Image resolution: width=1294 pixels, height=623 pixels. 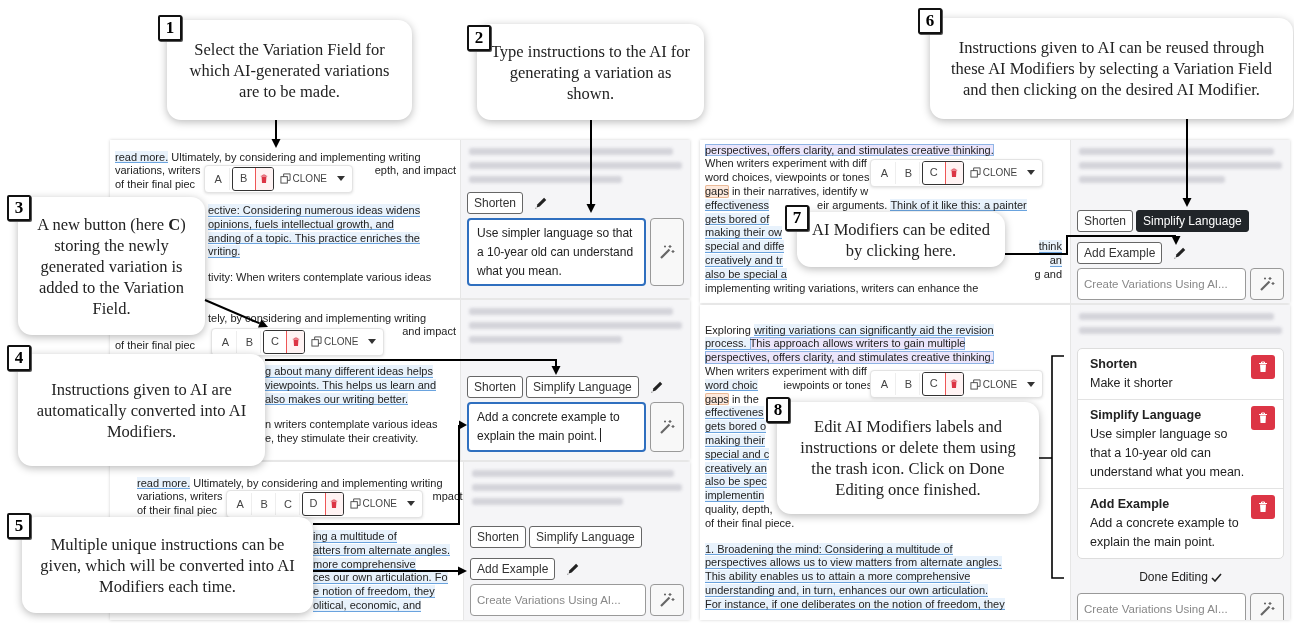 What do you see at coordinates (853, 205) in the screenshot?
I see `document-text: eir arguments.` at bounding box center [853, 205].